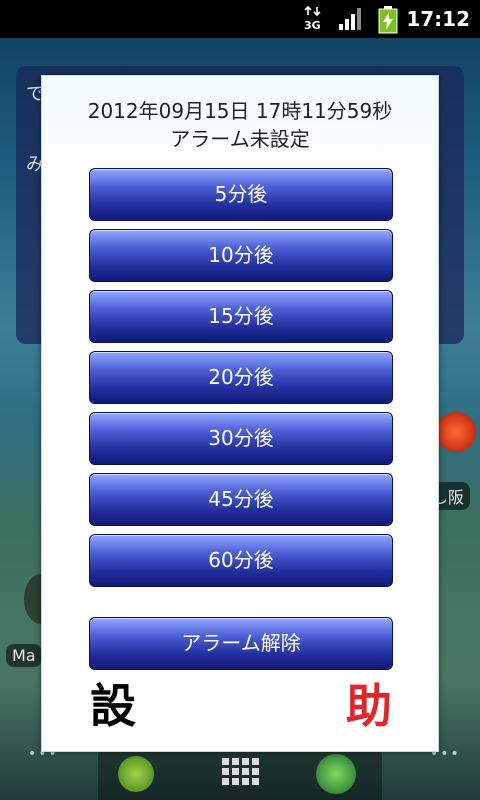 The image size is (480, 800). What do you see at coordinates (438, 19) in the screenshot?
I see `clock-time: 17:12` at bounding box center [438, 19].